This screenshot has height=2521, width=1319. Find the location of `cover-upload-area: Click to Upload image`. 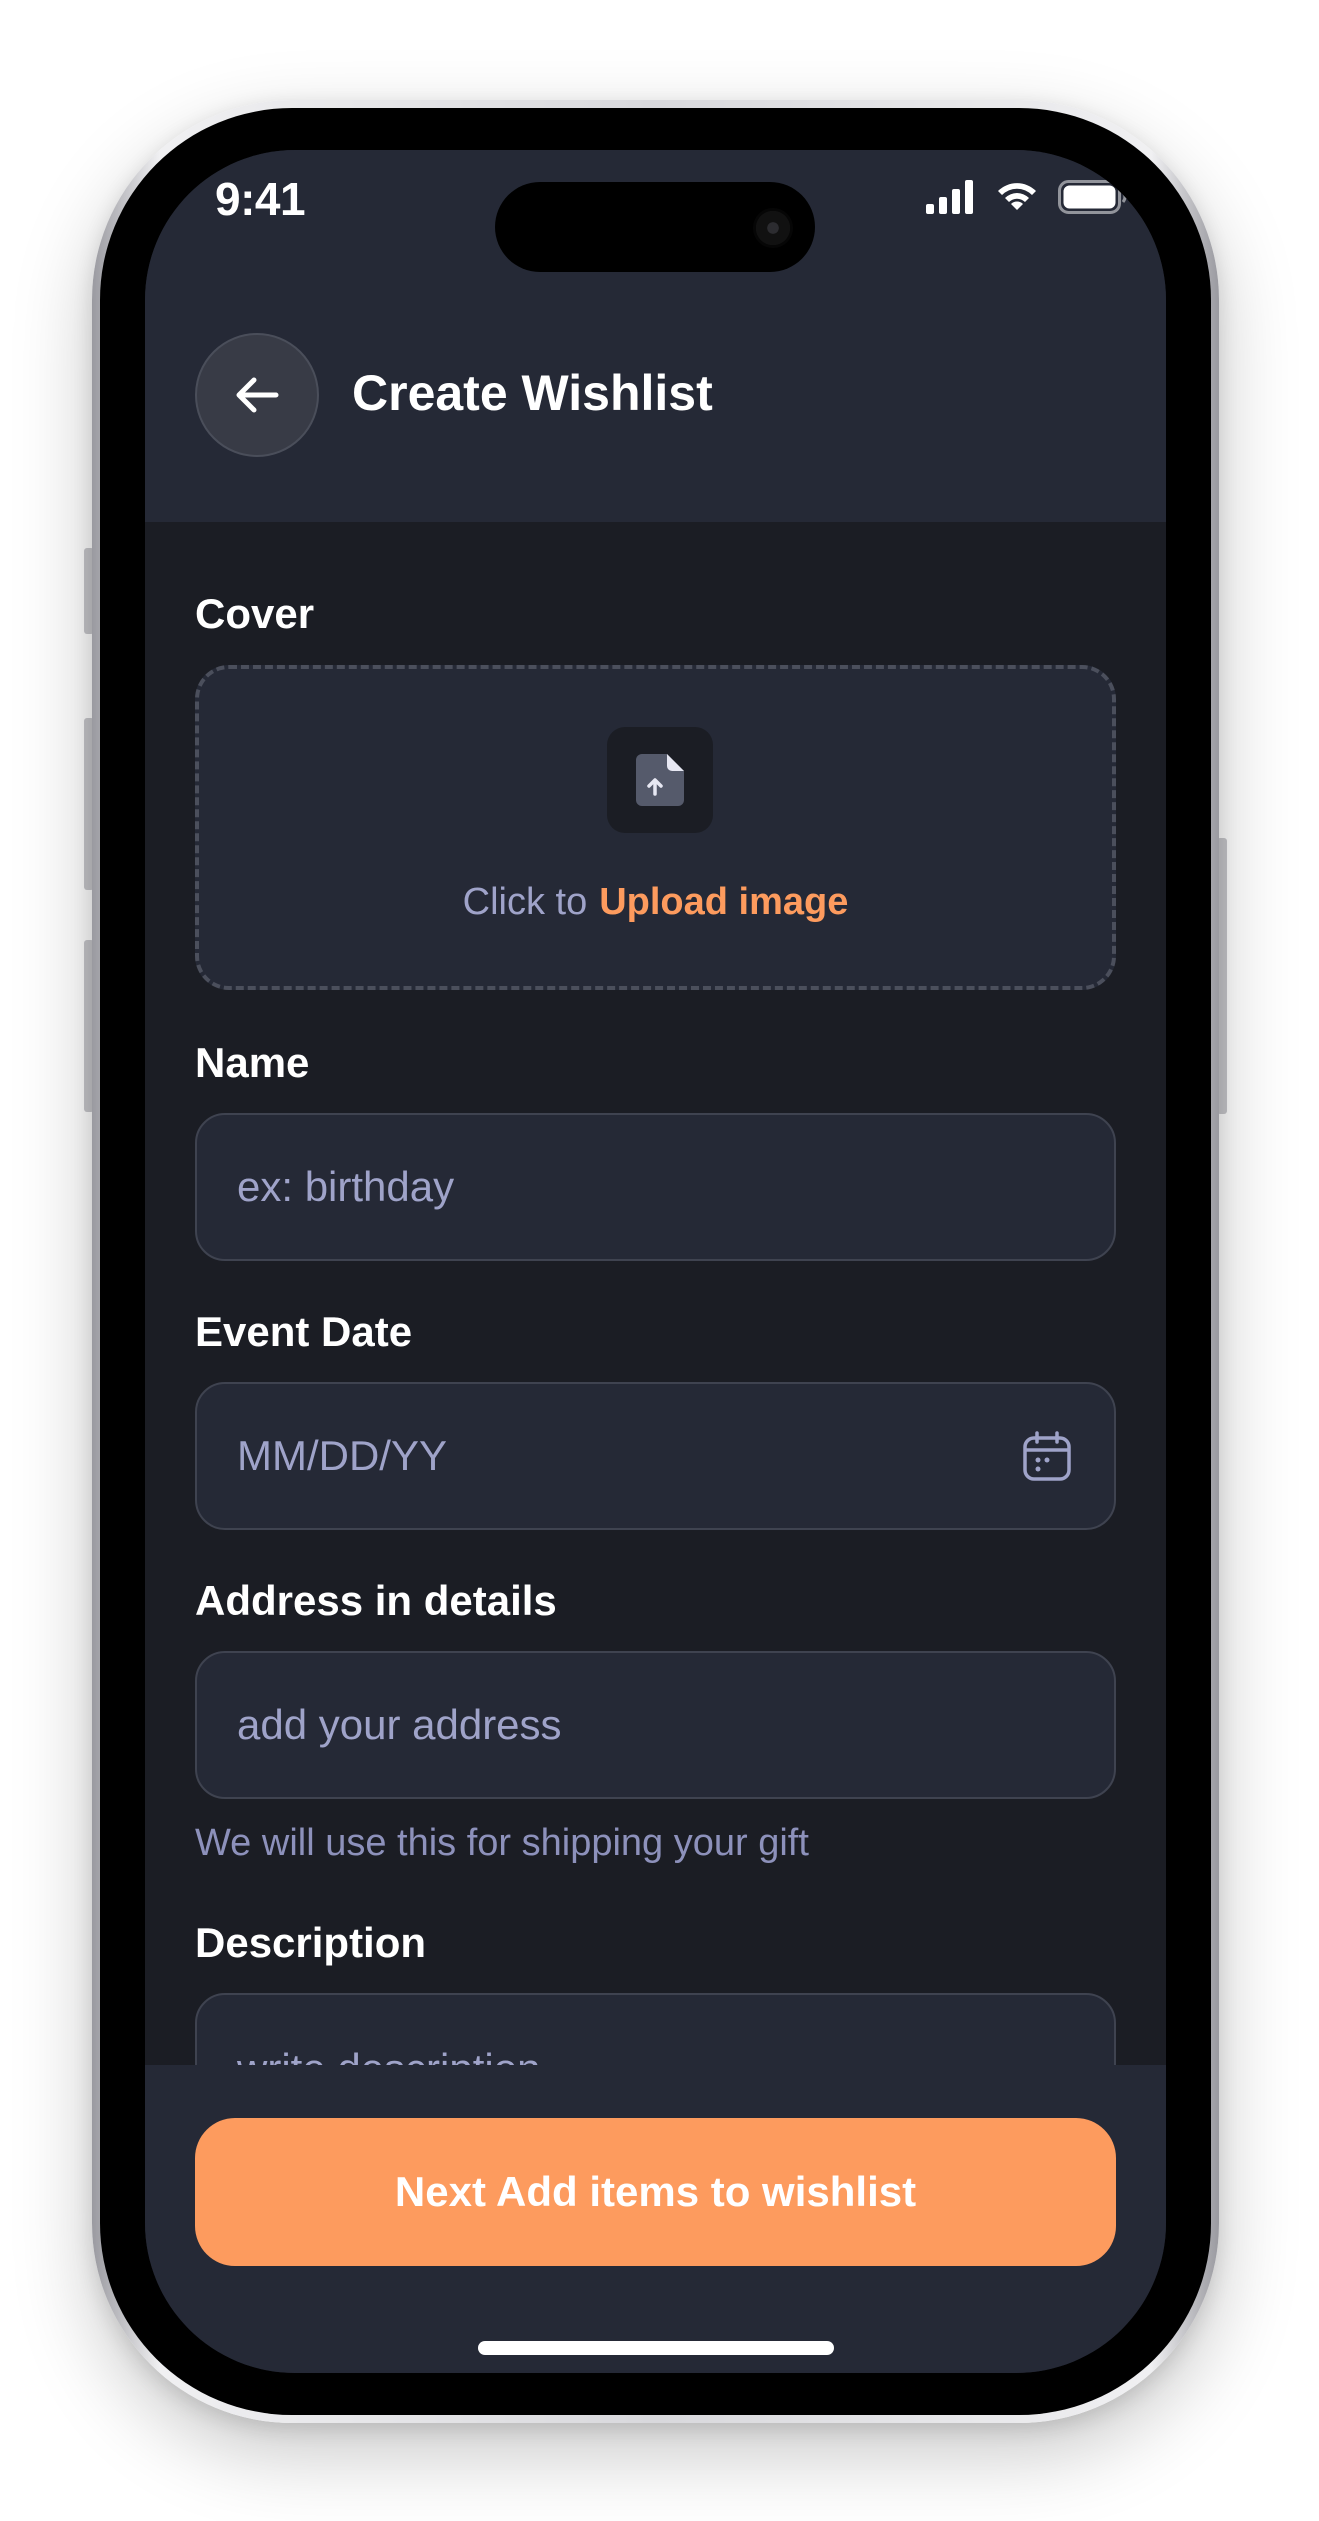

cover-upload-area: Click to Upload image is located at coordinates (655, 827).